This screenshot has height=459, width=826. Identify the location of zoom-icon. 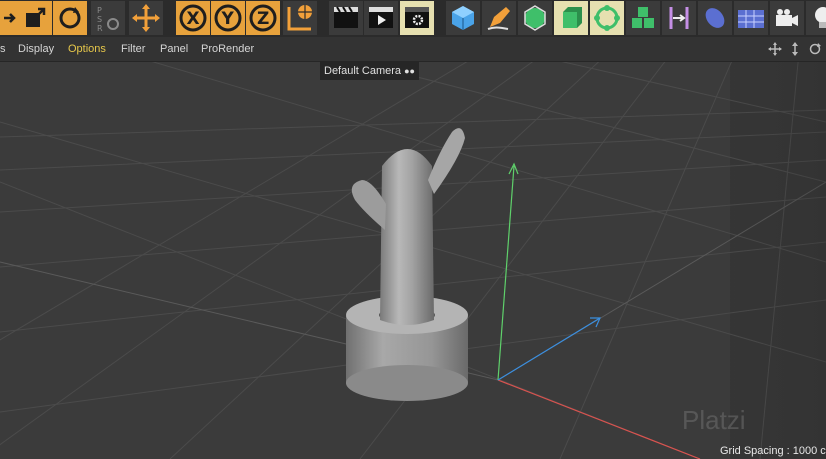
(795, 49).